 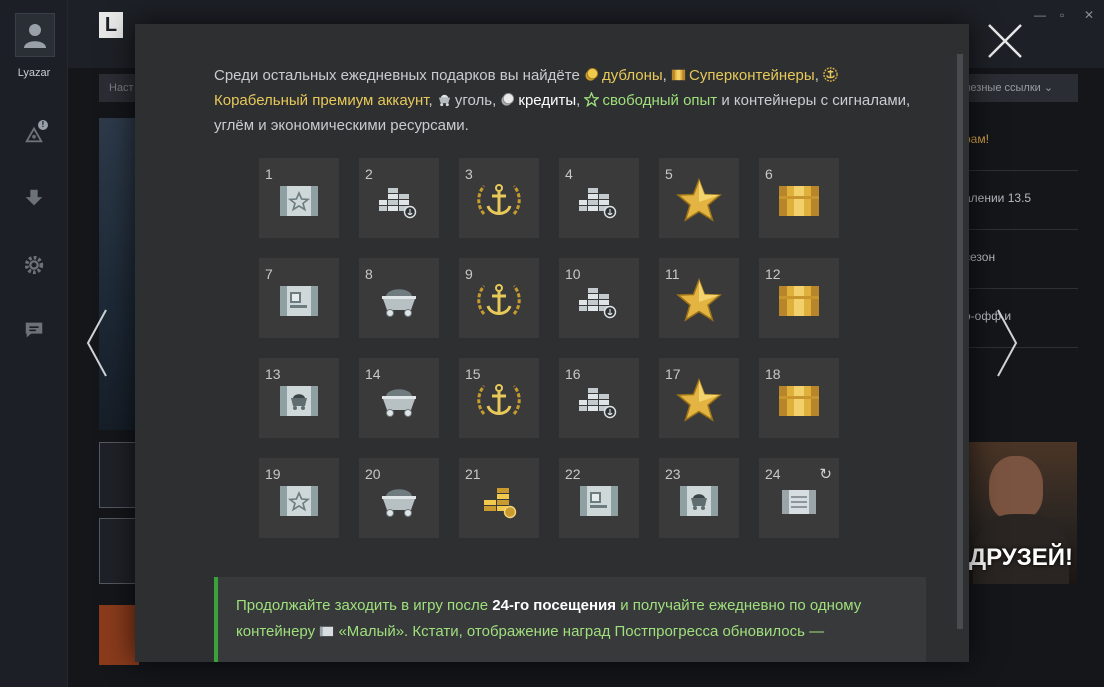 I want to click on reward-day-cell: 15, so click(x=499, y=398).